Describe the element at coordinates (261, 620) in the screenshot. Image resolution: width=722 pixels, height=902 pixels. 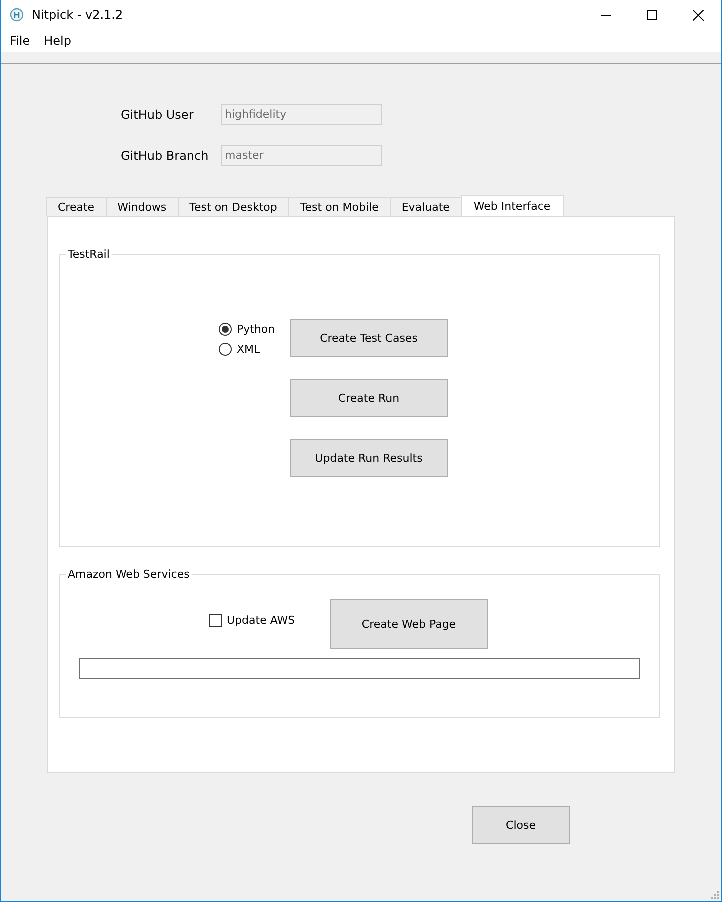
I see `checkbox-label: Update AWS` at that location.